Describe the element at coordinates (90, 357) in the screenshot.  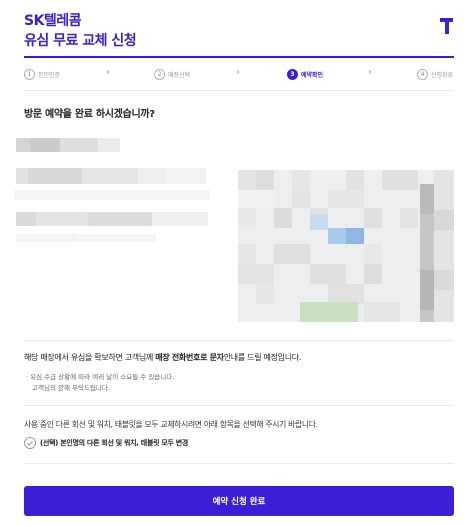
I see `notice-prefix: 해당 매장에서 유심을 확보하면 고객님께` at that location.